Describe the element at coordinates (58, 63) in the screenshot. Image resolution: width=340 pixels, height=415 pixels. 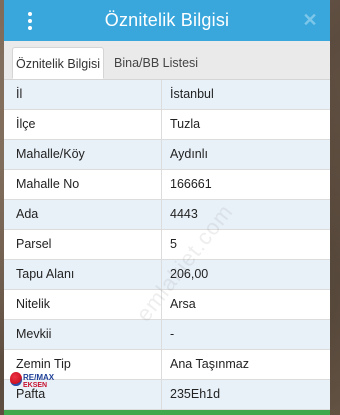
I see `tab-attribute-info: Öznitelik Bilgisi` at that location.